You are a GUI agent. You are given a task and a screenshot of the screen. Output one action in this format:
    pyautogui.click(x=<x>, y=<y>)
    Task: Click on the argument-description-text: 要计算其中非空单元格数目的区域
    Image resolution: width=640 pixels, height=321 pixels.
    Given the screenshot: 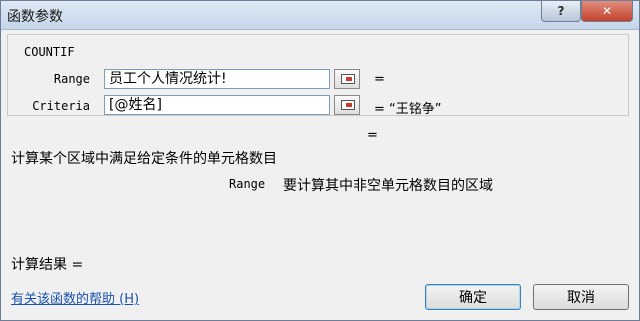 What is the action you would take?
    pyautogui.click(x=388, y=186)
    